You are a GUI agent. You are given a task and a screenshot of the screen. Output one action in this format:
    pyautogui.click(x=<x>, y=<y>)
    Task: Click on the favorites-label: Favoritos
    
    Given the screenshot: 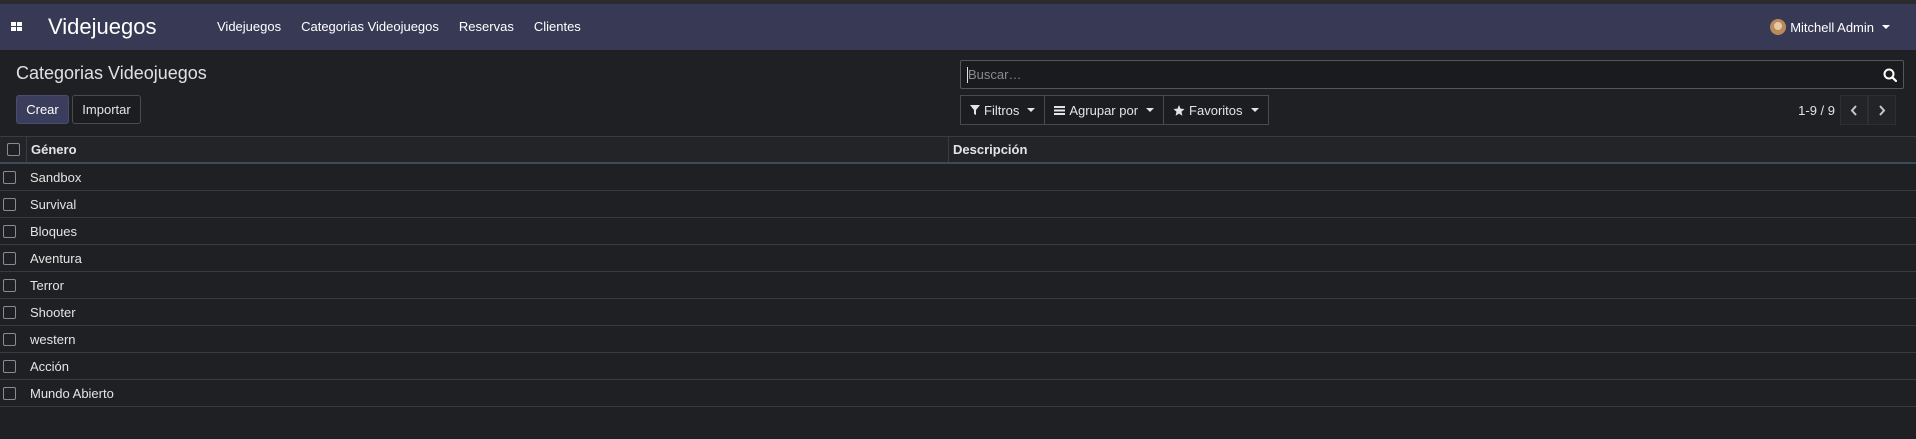 What is the action you would take?
    pyautogui.click(x=1216, y=110)
    